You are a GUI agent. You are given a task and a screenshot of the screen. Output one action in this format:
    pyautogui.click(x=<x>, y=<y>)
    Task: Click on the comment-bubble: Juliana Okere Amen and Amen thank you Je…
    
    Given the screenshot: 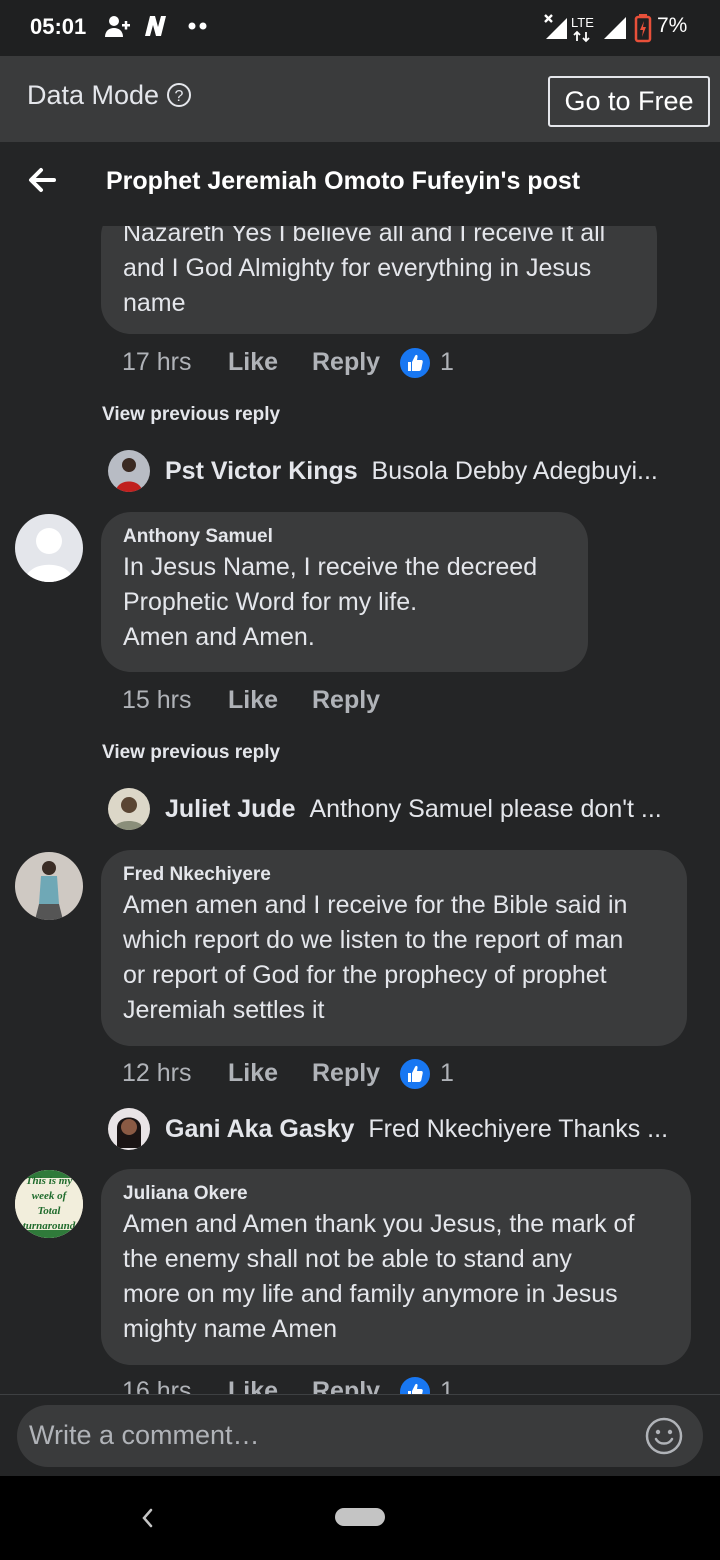 What is the action you would take?
    pyautogui.click(x=396, y=1267)
    